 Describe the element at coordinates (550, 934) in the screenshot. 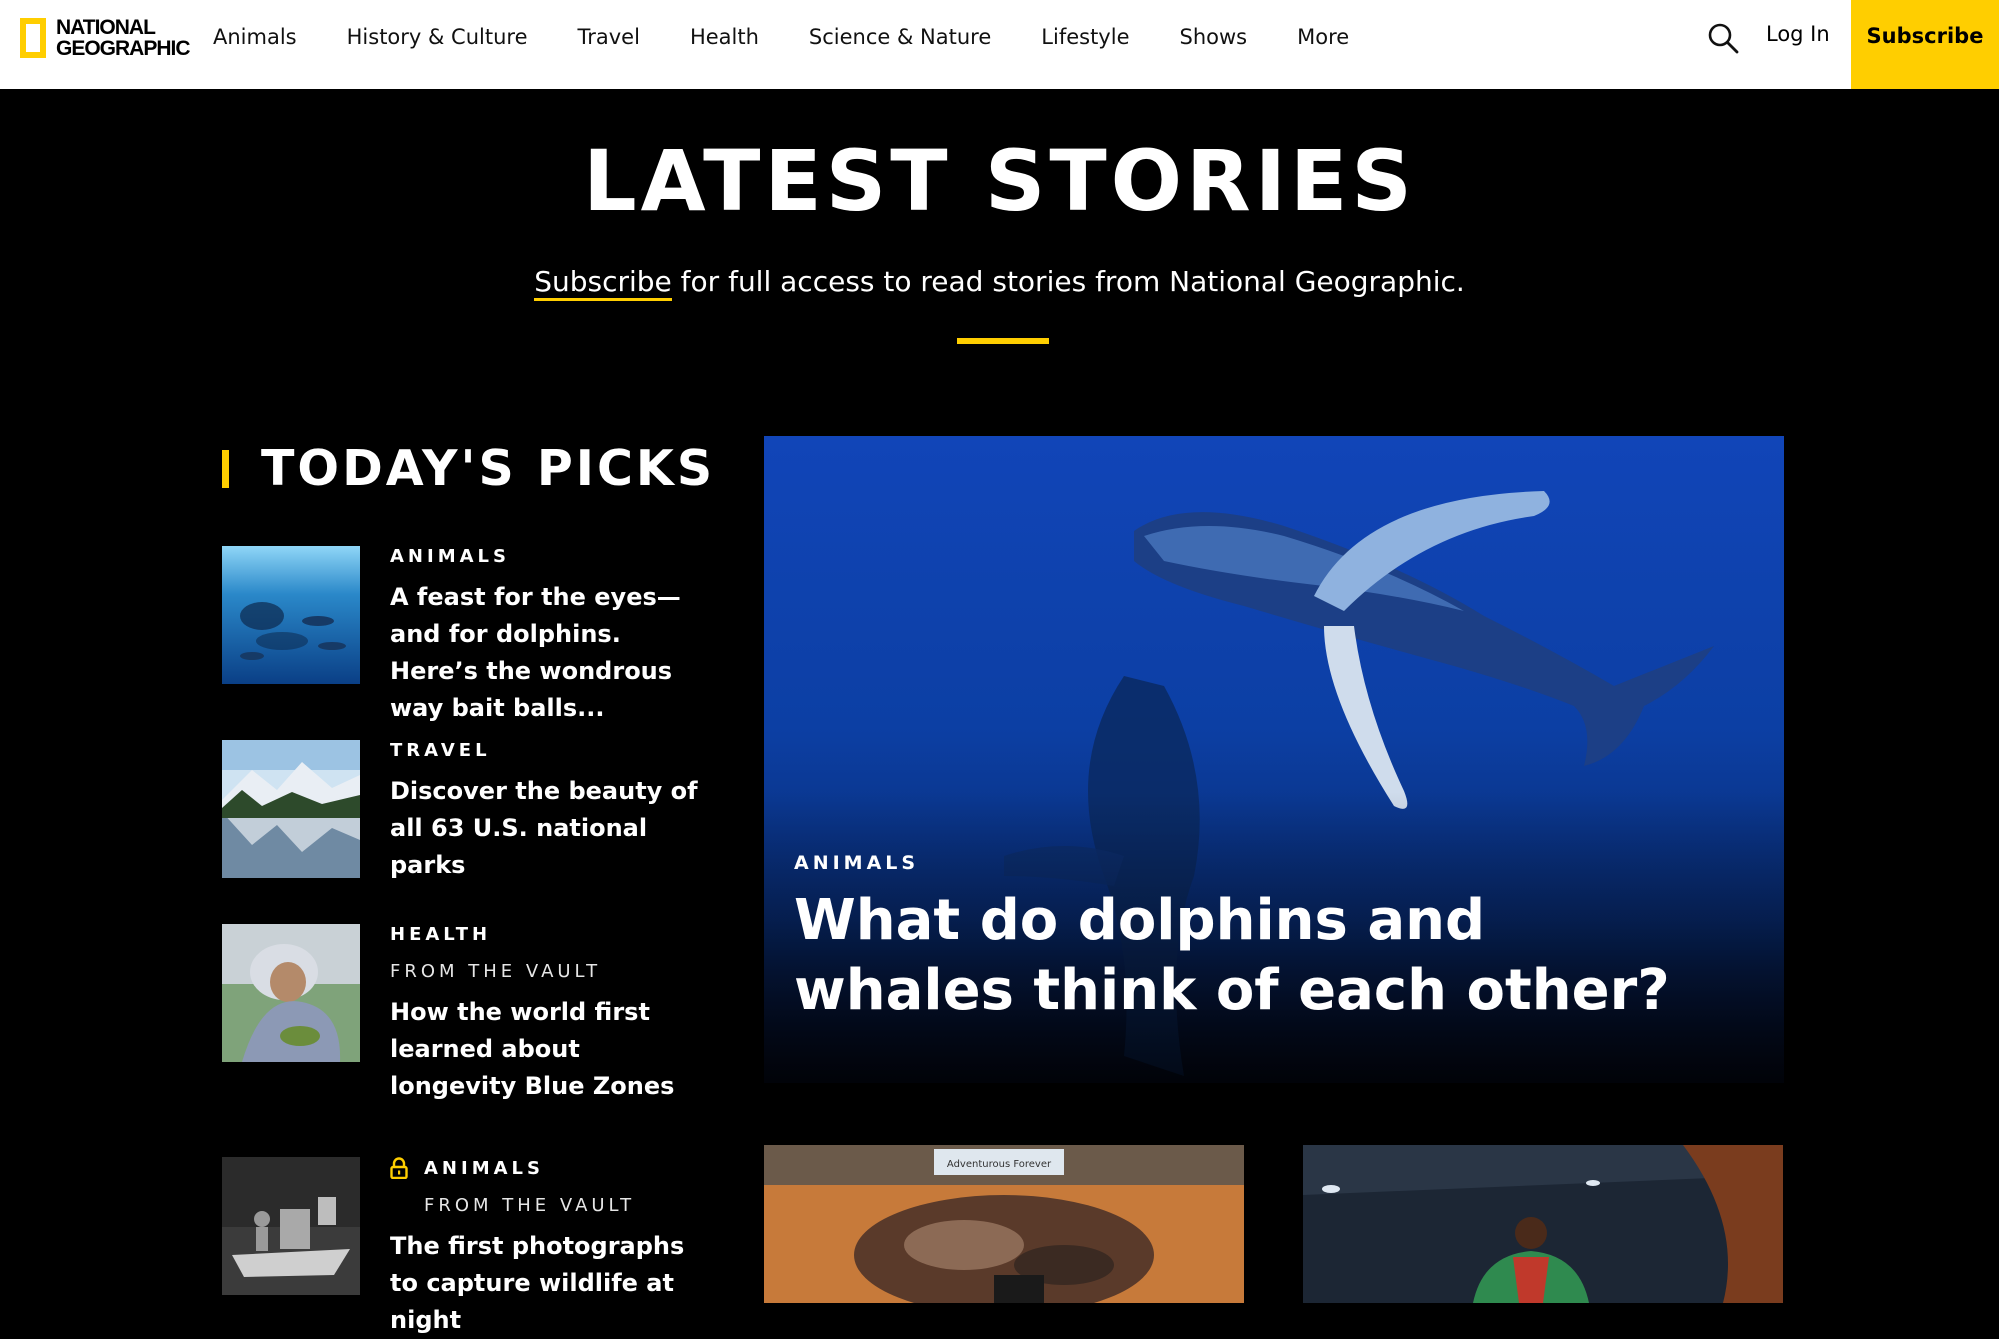

I see `category-label: HEALTH` at that location.